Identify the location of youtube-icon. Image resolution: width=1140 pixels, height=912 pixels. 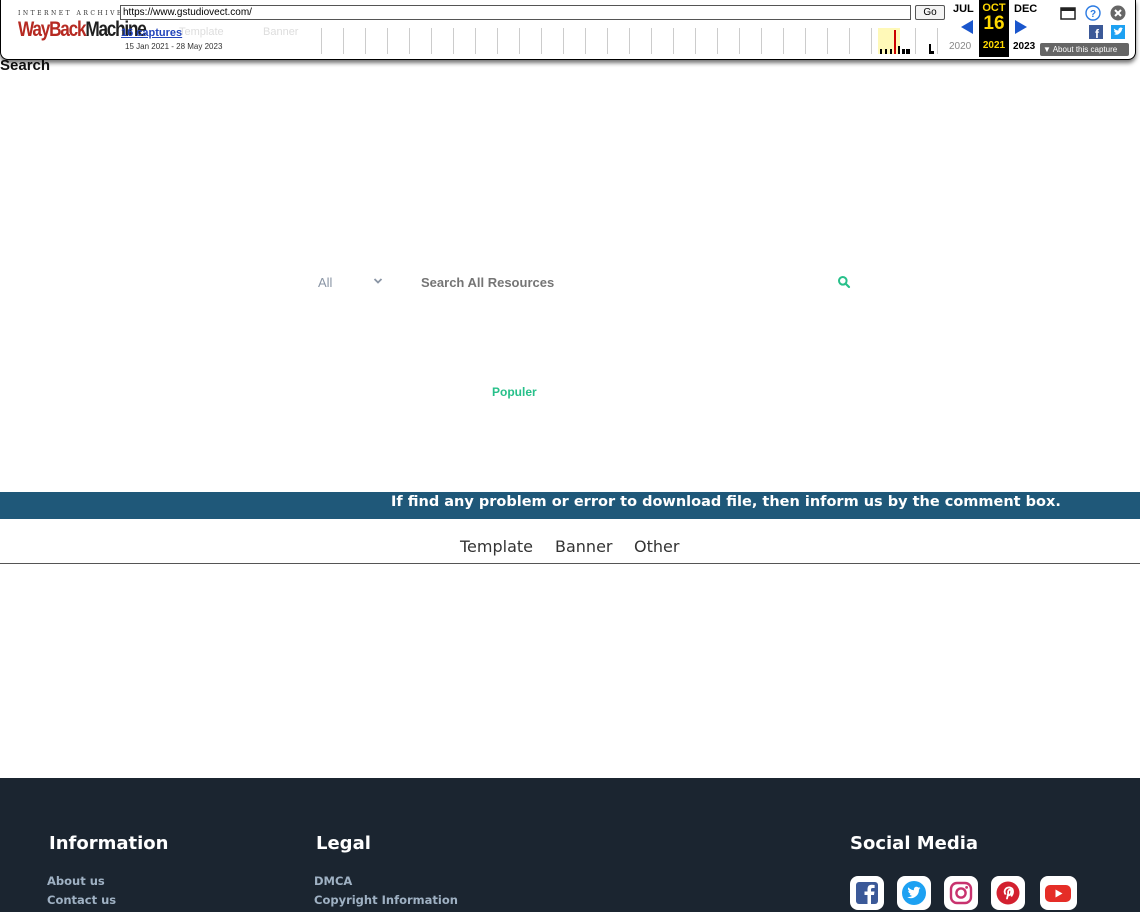
(1058, 893).